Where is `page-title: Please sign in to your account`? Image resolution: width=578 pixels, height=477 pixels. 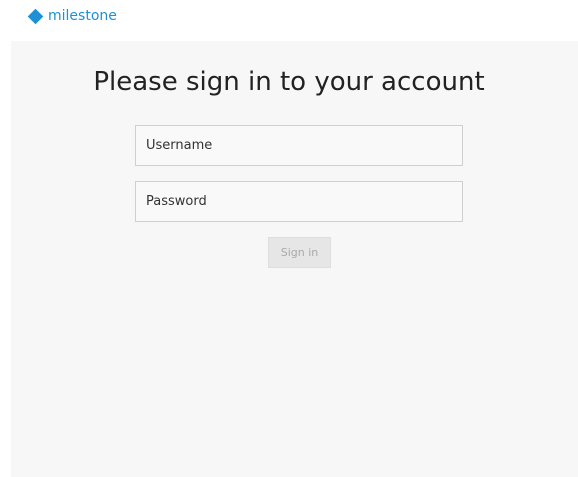
page-title: Please sign in to your account is located at coordinates (289, 82).